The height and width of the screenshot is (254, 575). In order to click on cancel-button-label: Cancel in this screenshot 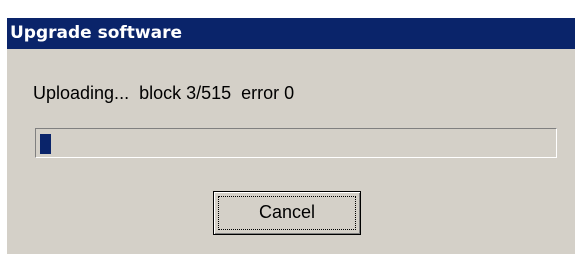, I will do `click(287, 212)`.